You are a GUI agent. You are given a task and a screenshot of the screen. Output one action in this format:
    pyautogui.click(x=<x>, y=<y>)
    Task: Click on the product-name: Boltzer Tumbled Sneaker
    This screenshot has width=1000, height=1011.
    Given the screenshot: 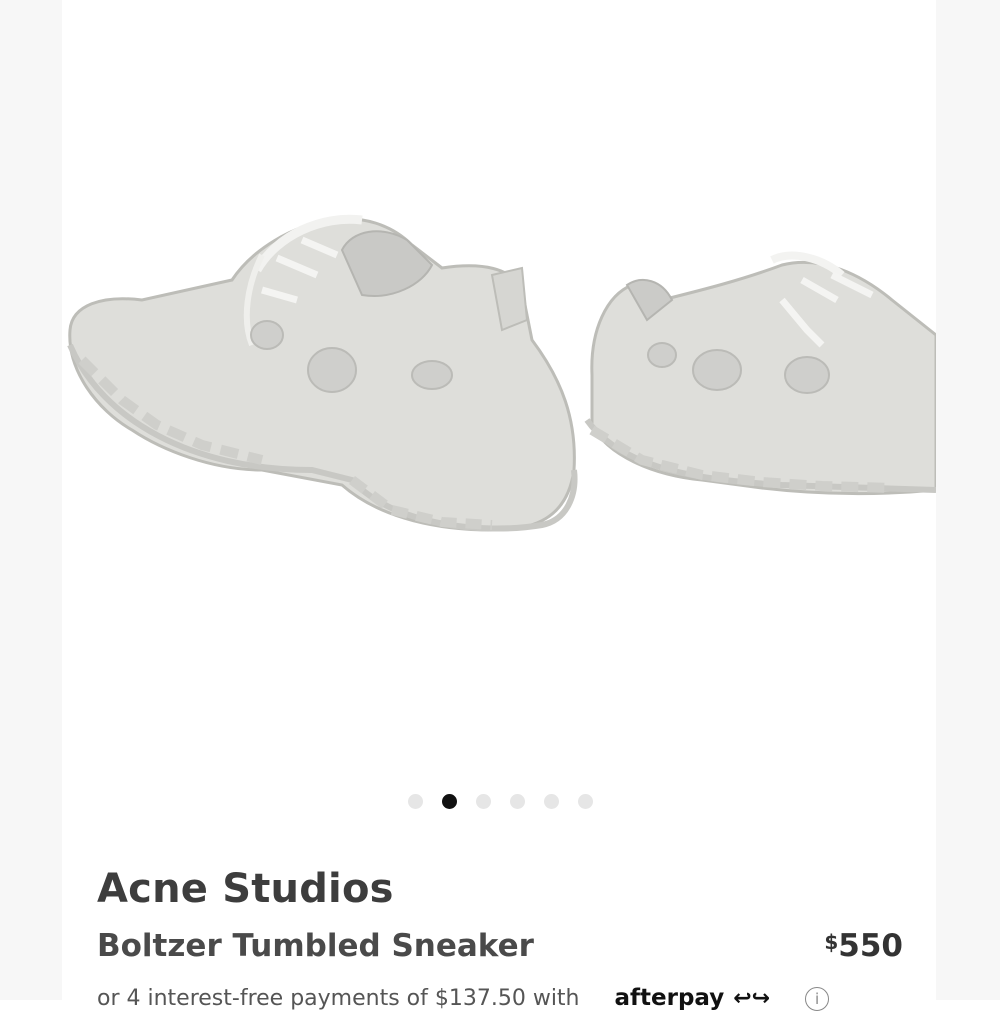 What is the action you would take?
    pyautogui.click(x=315, y=946)
    